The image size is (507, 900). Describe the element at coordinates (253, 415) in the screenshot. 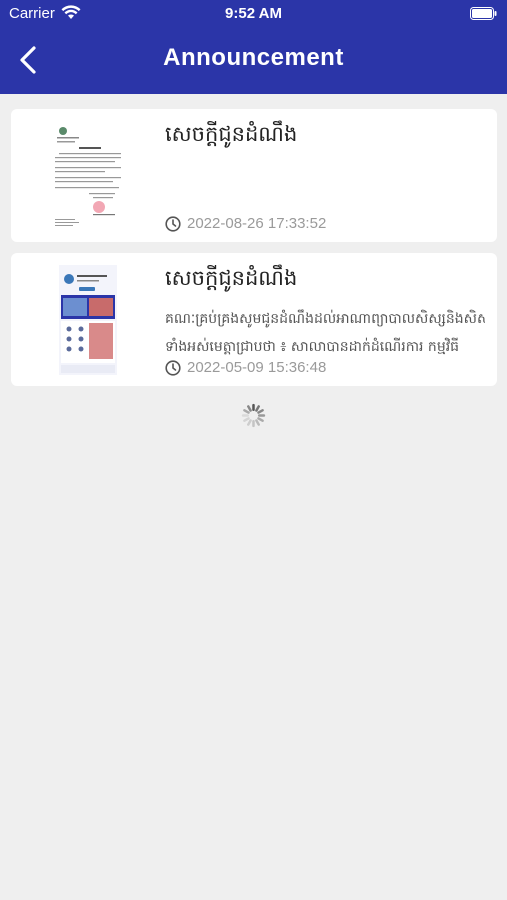

I see `loading-spinner-icon` at that location.